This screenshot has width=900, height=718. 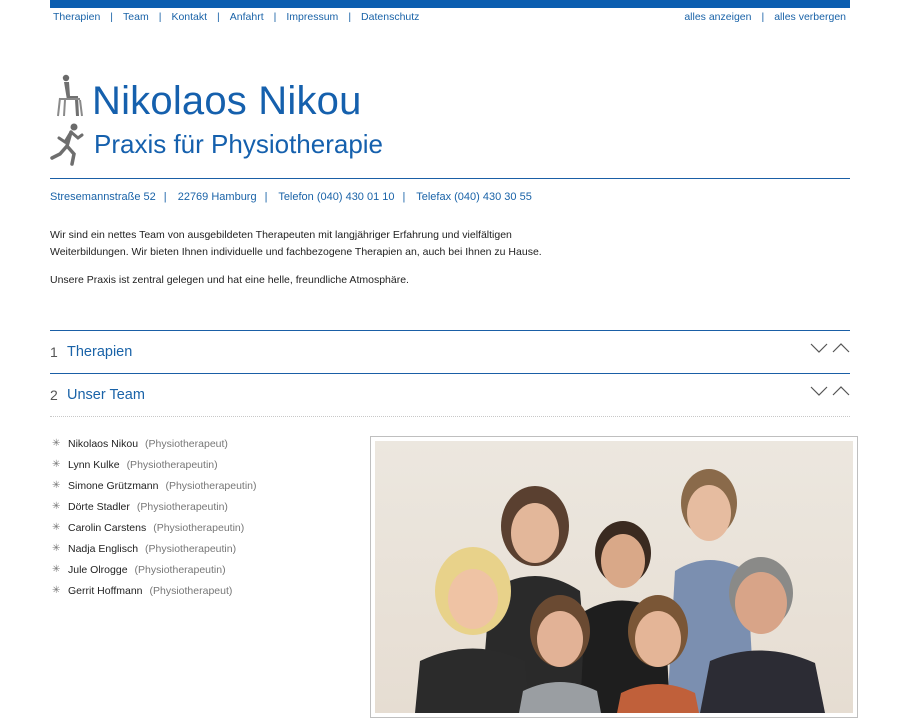 What do you see at coordinates (54, 395) in the screenshot?
I see `section-number: 2` at bounding box center [54, 395].